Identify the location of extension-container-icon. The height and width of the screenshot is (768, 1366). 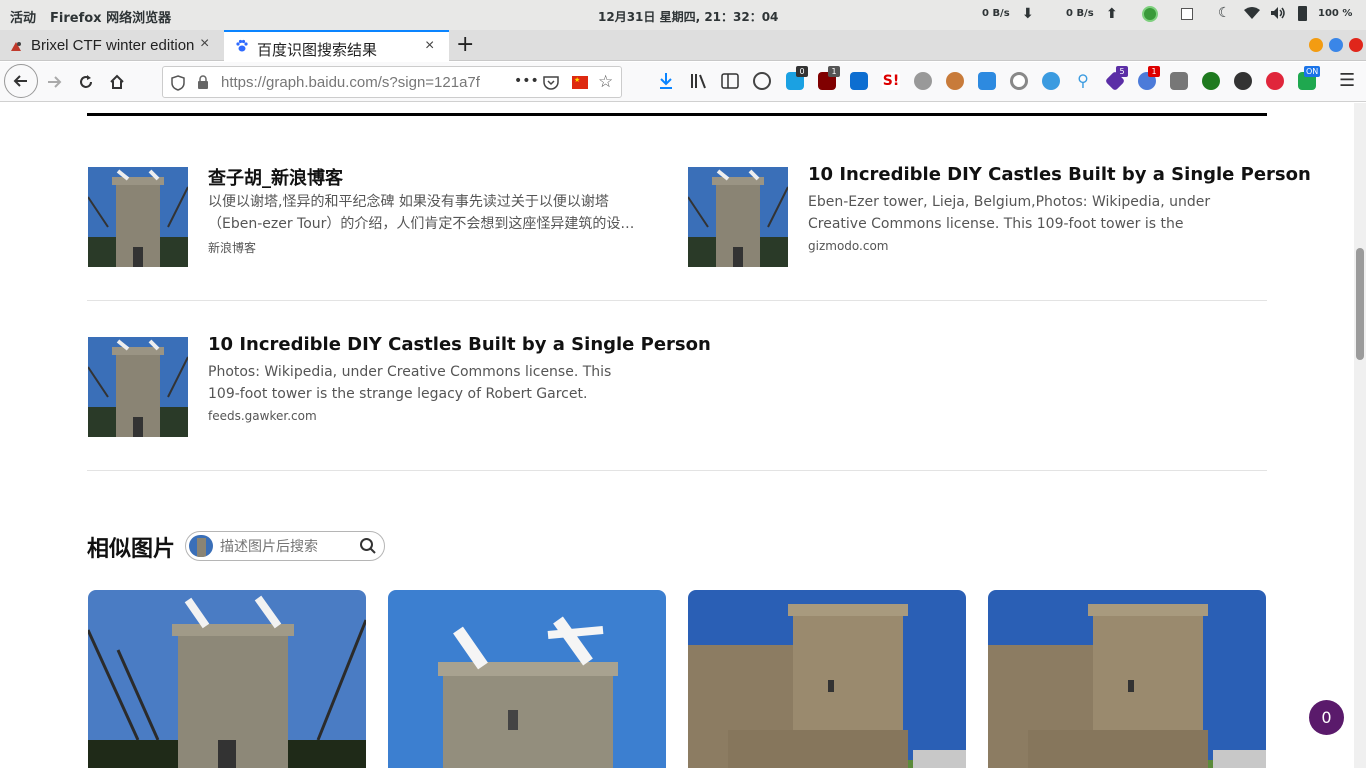
(1179, 81).